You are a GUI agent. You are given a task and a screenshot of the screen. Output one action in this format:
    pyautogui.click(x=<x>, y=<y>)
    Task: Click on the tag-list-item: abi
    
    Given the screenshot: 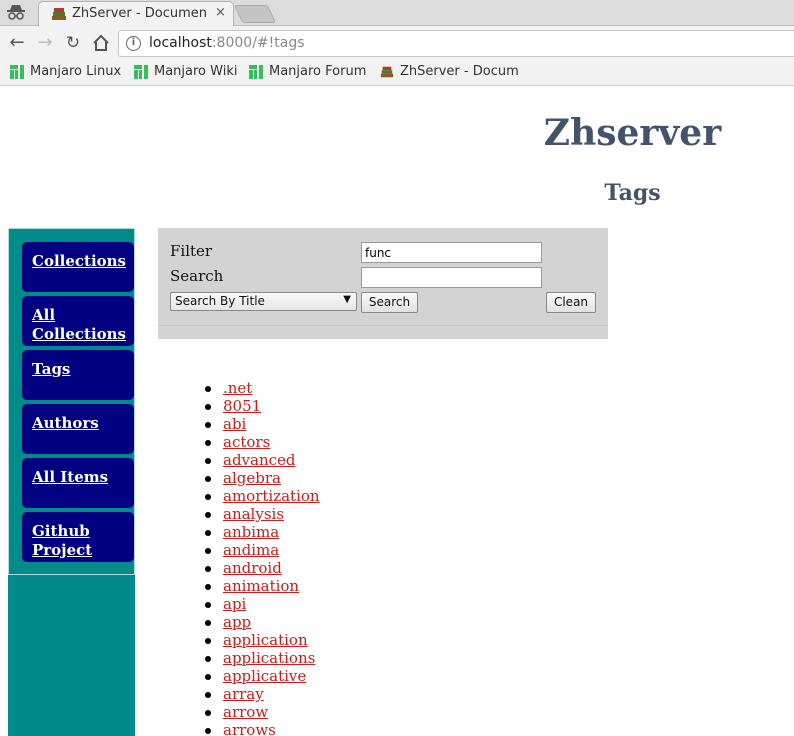 What is the action you would take?
    pyautogui.click(x=305, y=425)
    